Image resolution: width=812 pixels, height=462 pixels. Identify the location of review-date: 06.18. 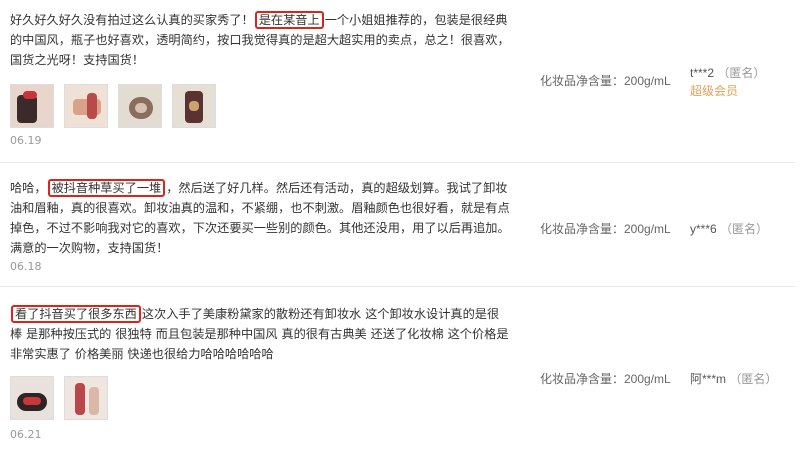
(26, 266).